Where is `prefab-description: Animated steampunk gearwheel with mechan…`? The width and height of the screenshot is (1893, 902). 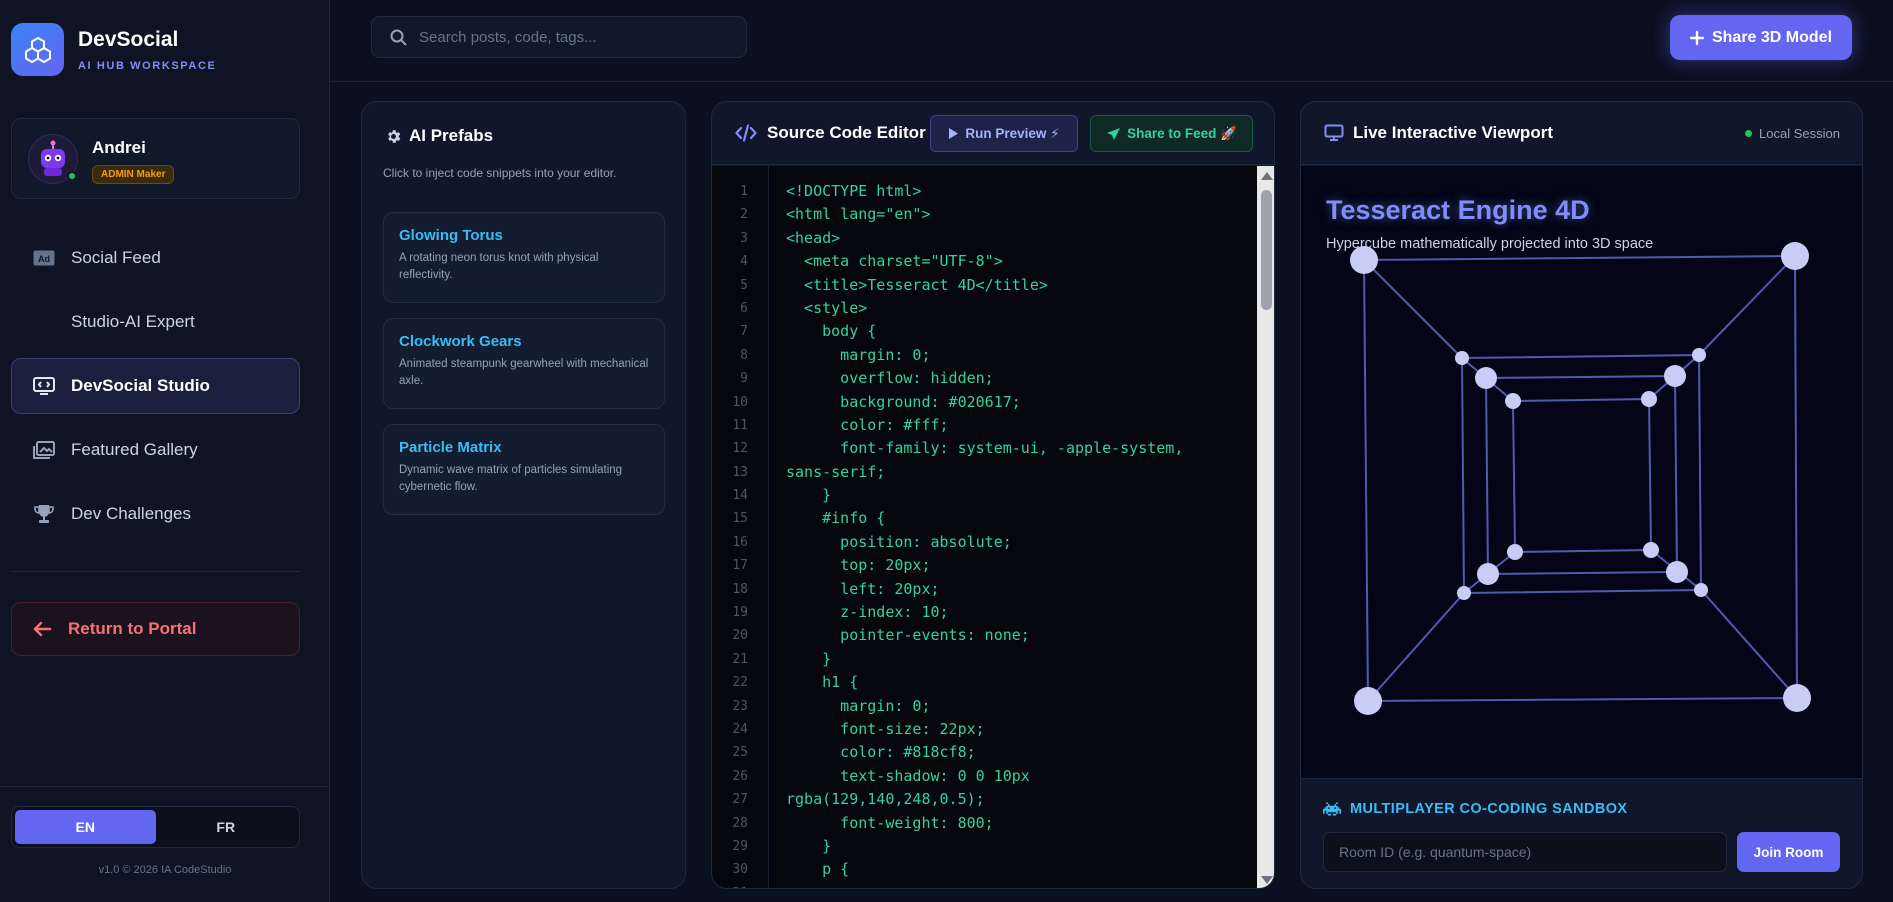 prefab-description: Animated steampunk gearwheel with mechan… is located at coordinates (524, 372).